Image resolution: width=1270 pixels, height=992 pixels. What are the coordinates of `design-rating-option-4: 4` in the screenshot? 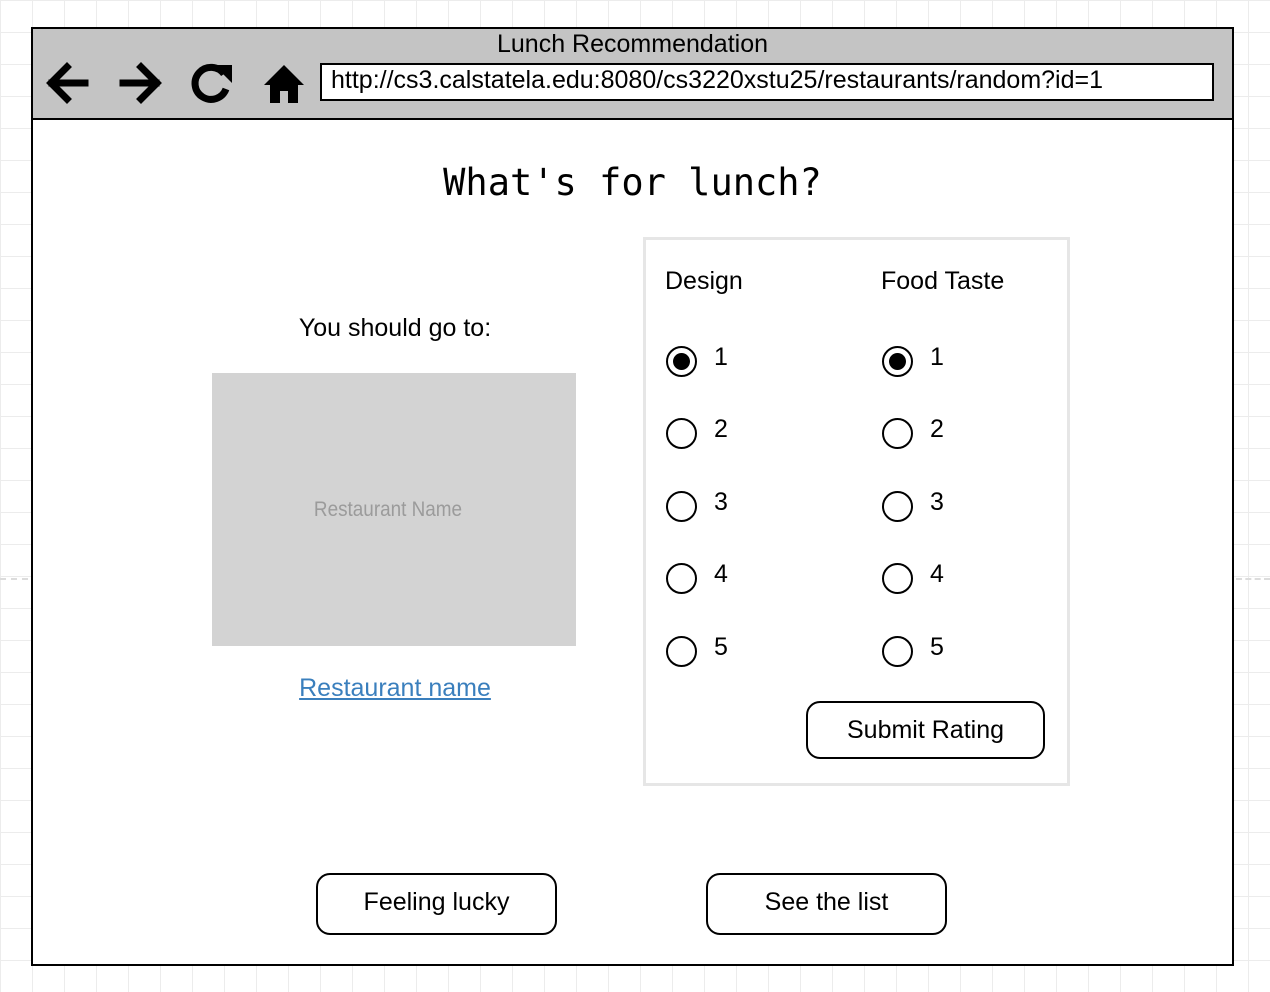 It's located at (721, 581).